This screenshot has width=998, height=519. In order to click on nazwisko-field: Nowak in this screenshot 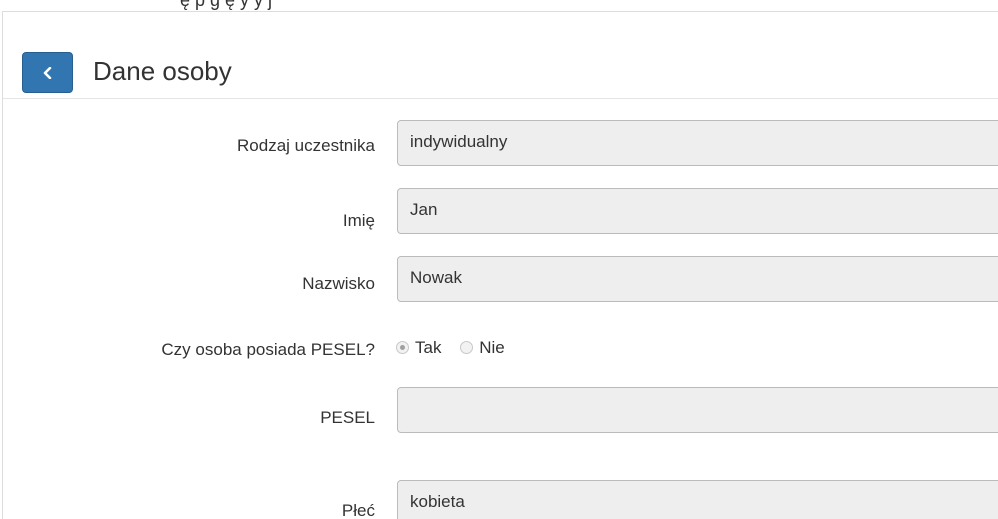, I will do `click(697, 279)`.